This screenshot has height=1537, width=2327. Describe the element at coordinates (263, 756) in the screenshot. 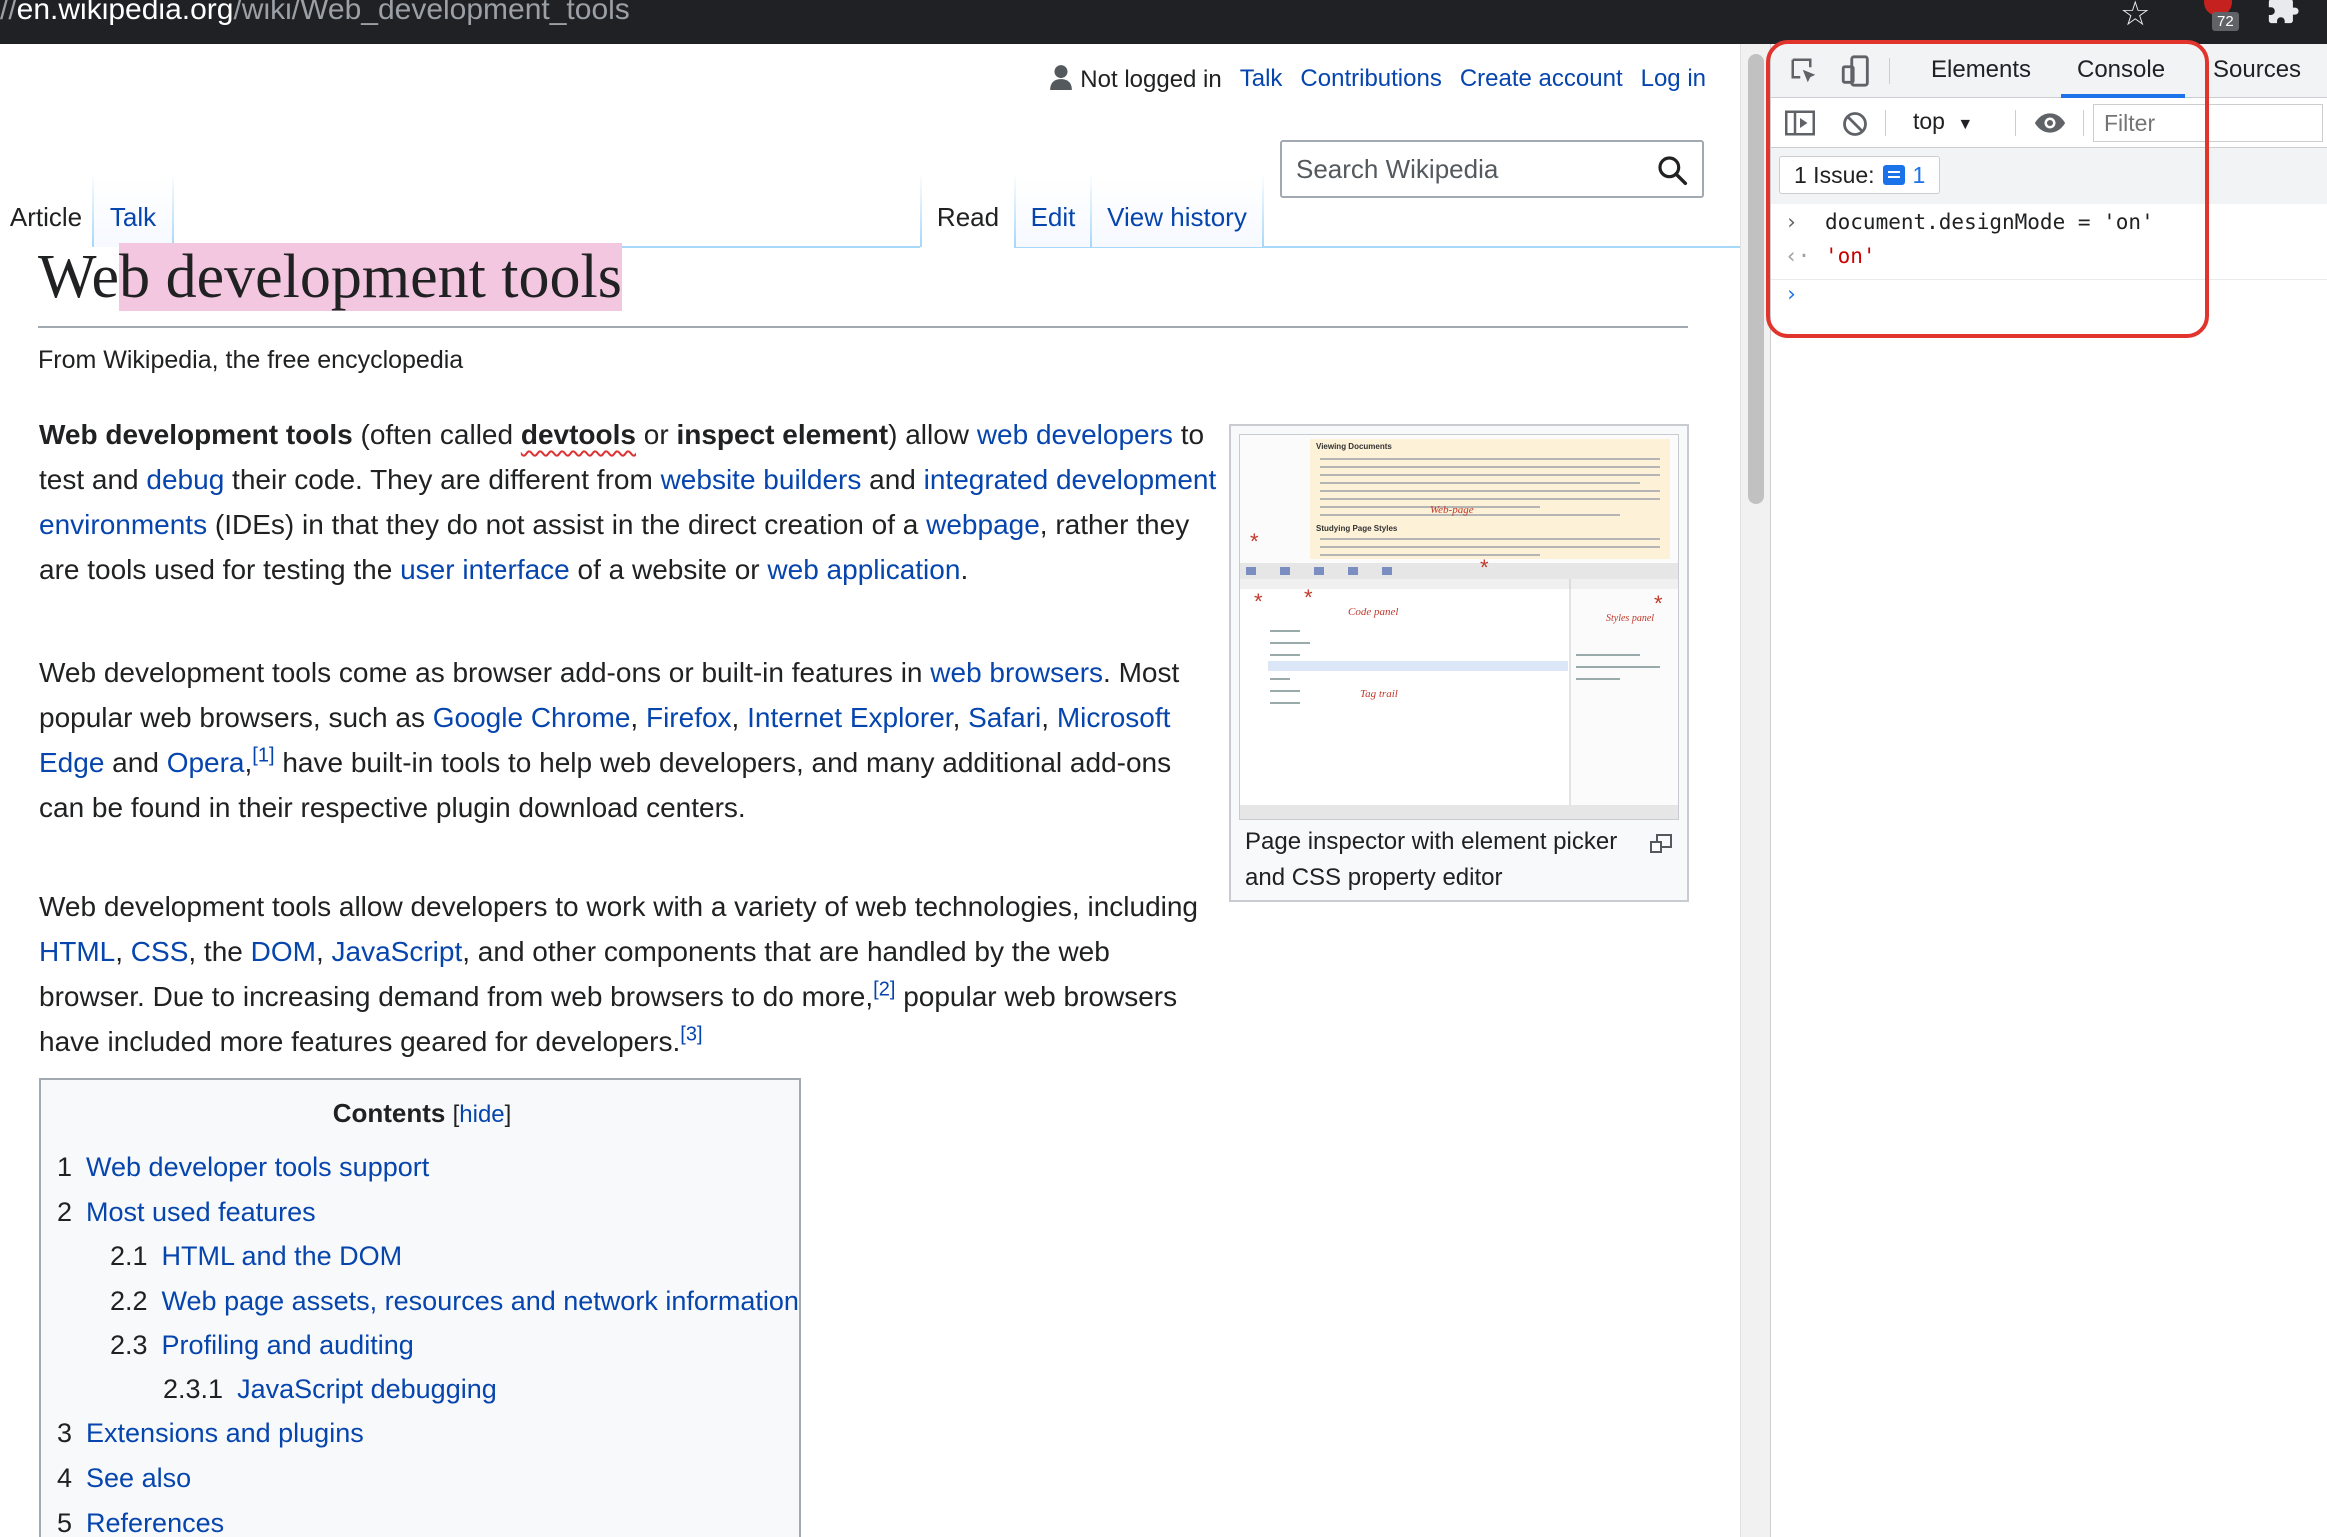

I see `ref-1: [1]` at that location.